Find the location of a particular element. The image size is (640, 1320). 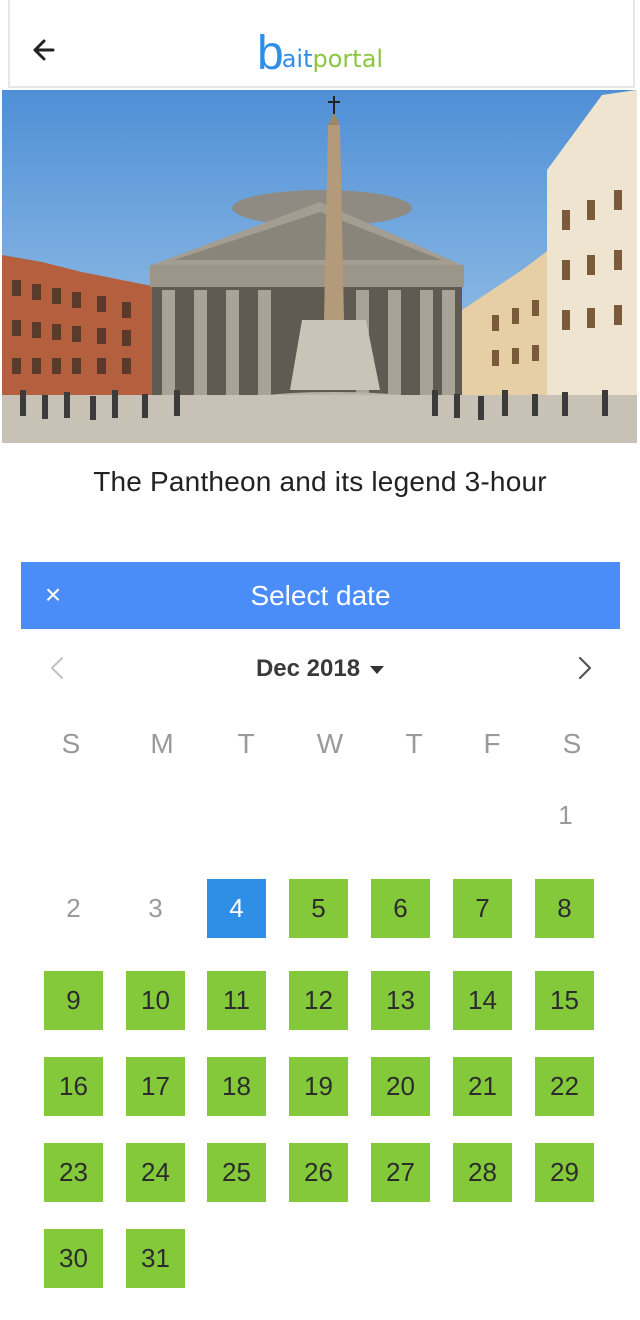

day-cell: 25 is located at coordinates (236, 1172).